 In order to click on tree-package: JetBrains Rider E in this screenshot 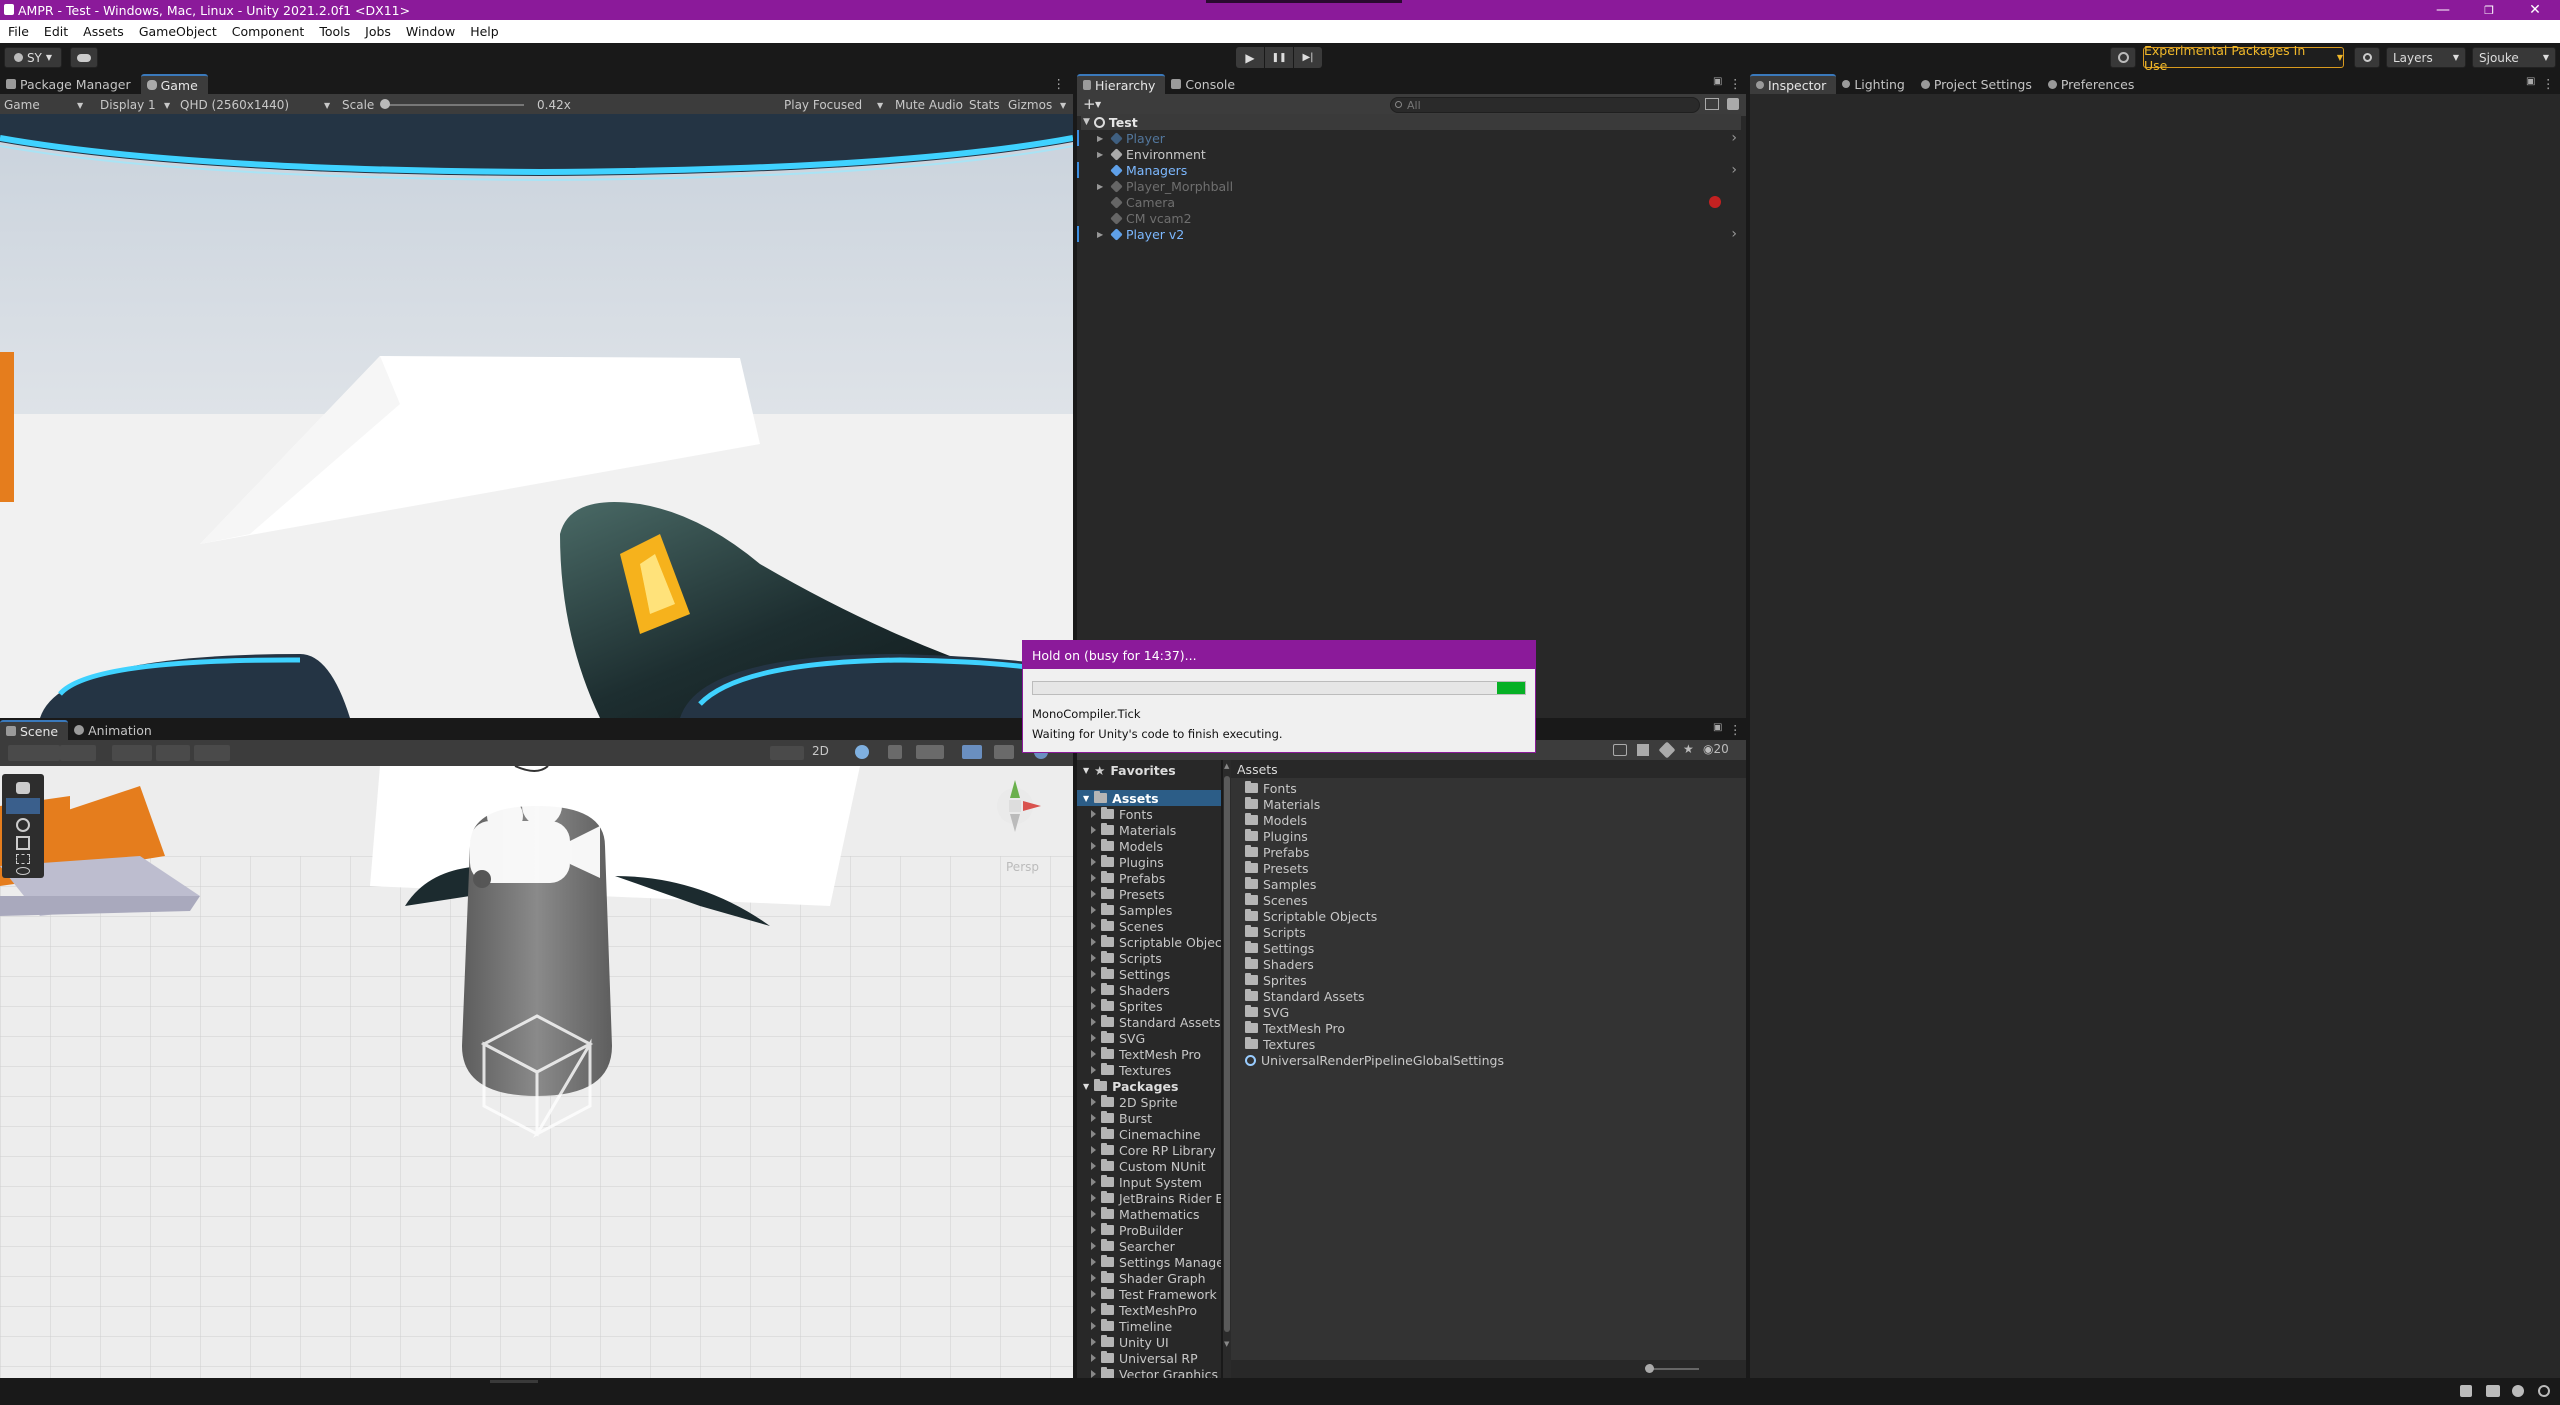, I will do `click(1156, 1198)`.